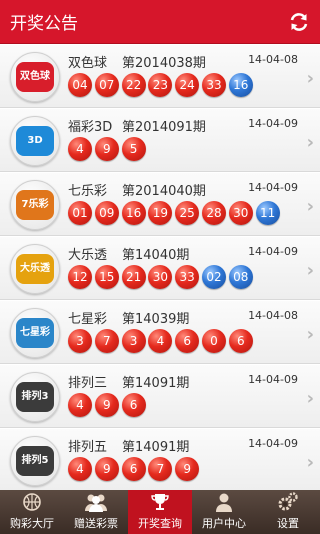 The width and height of the screenshot is (320, 534). What do you see at coordinates (80, 277) in the screenshot?
I see `red-ball: 12` at bounding box center [80, 277].